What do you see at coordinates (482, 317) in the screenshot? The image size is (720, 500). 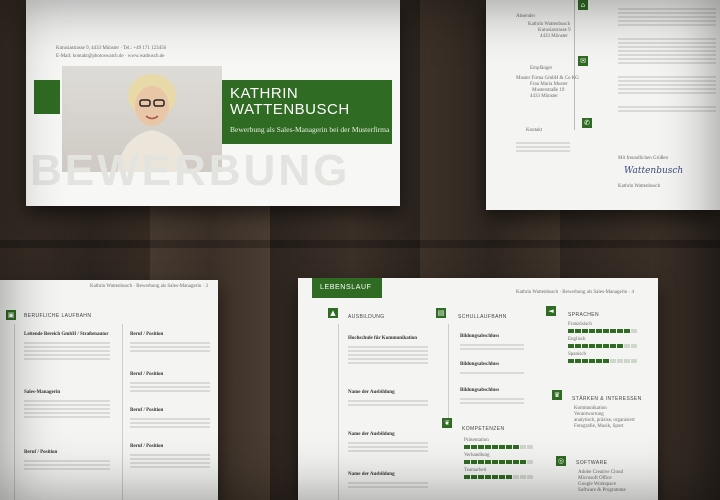 I see `school-title: SCHULLAUFBAHN` at bounding box center [482, 317].